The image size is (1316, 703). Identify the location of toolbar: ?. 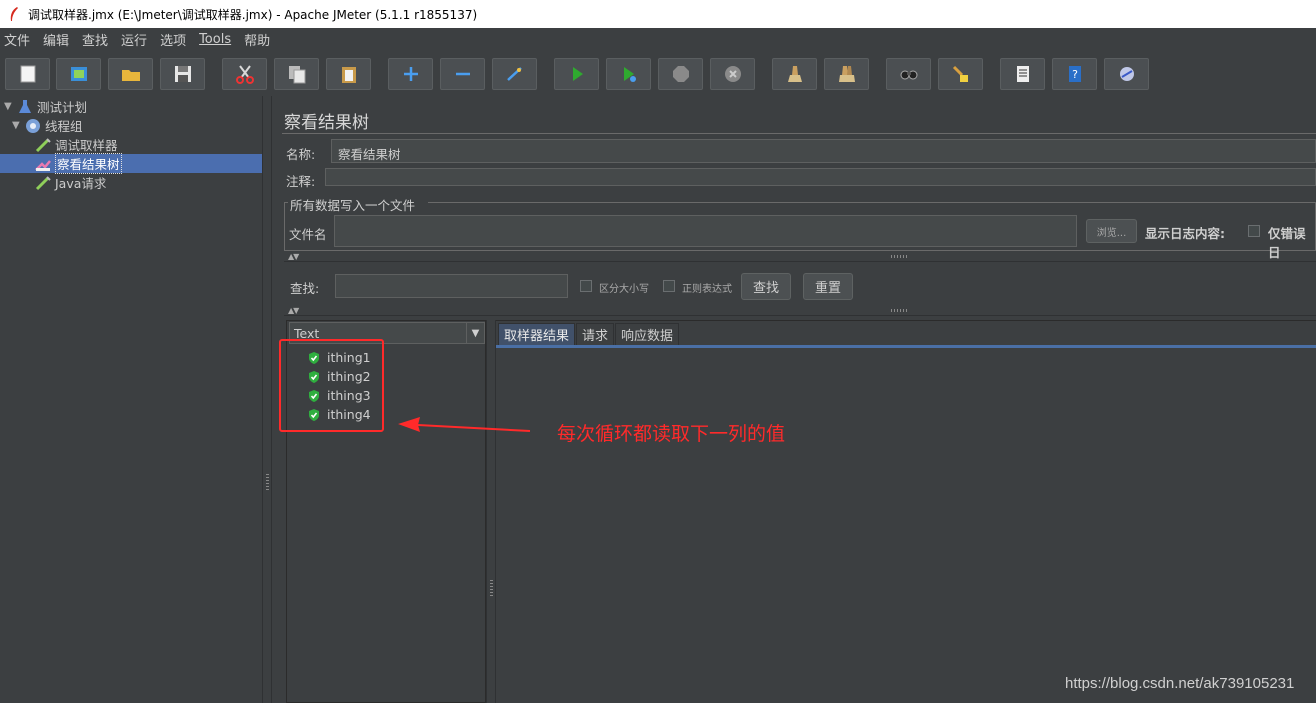
(658, 74).